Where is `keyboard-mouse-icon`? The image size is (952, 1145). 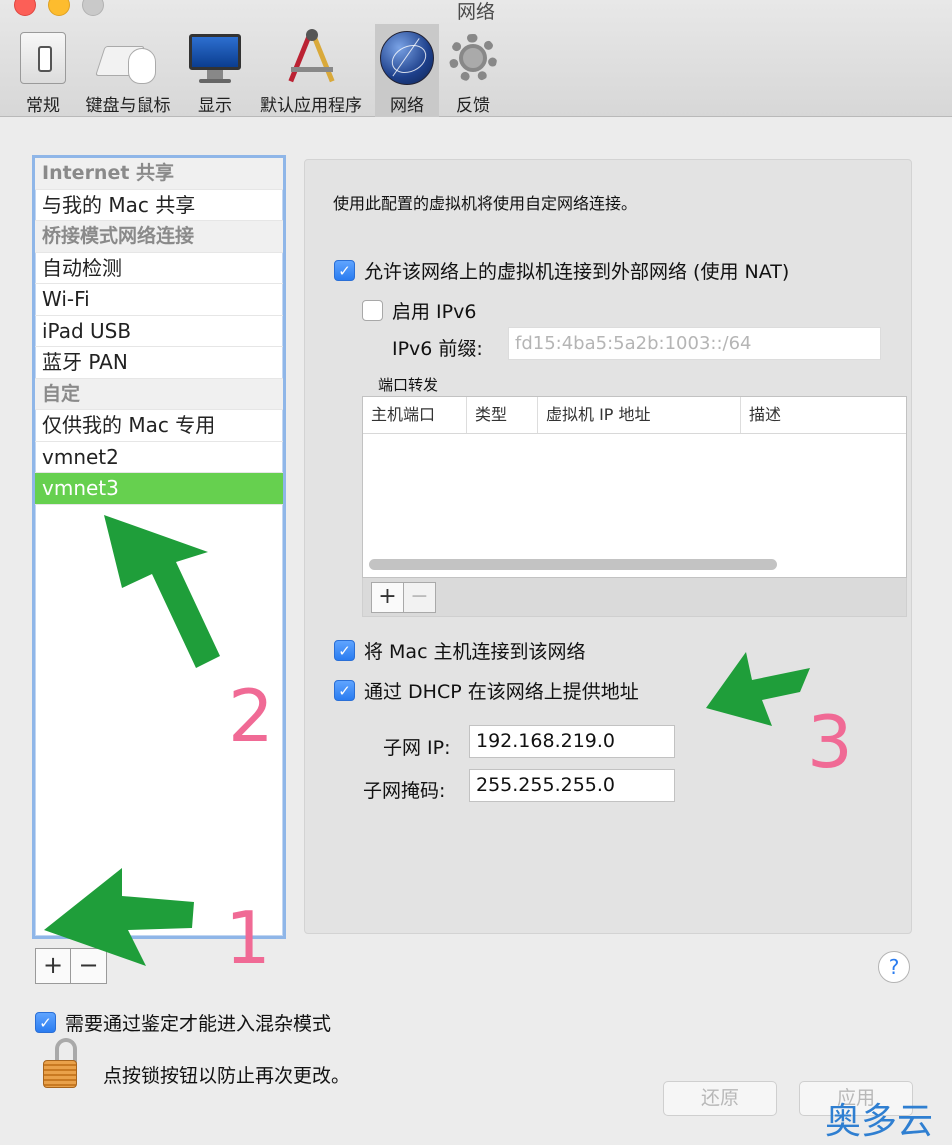
keyboard-mouse-icon is located at coordinates (126, 58).